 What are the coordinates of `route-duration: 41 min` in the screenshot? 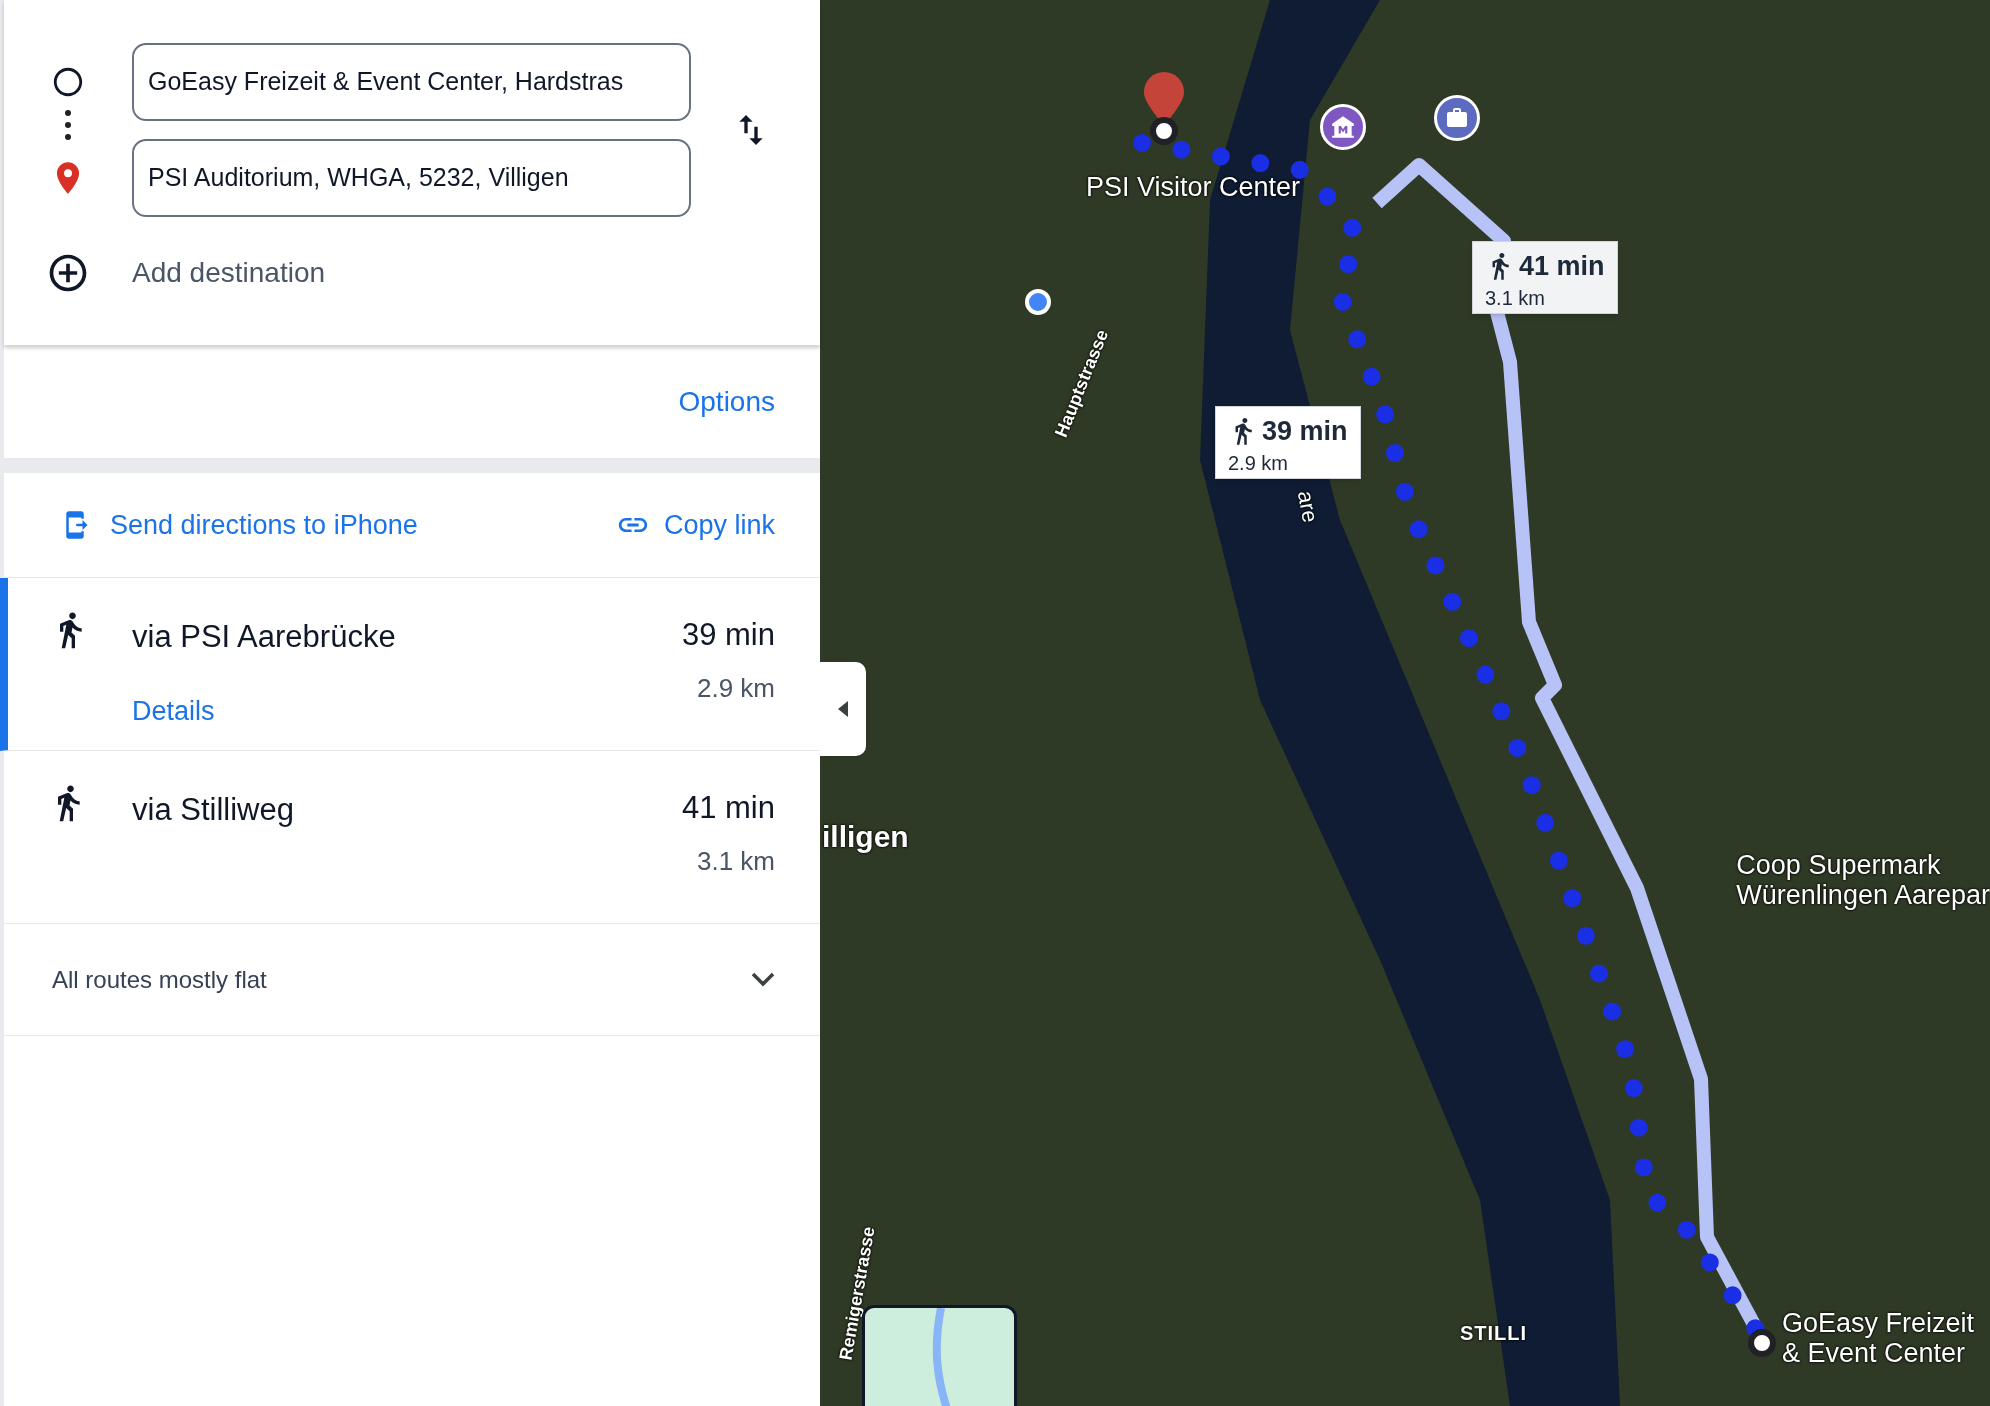 It's located at (728, 808).